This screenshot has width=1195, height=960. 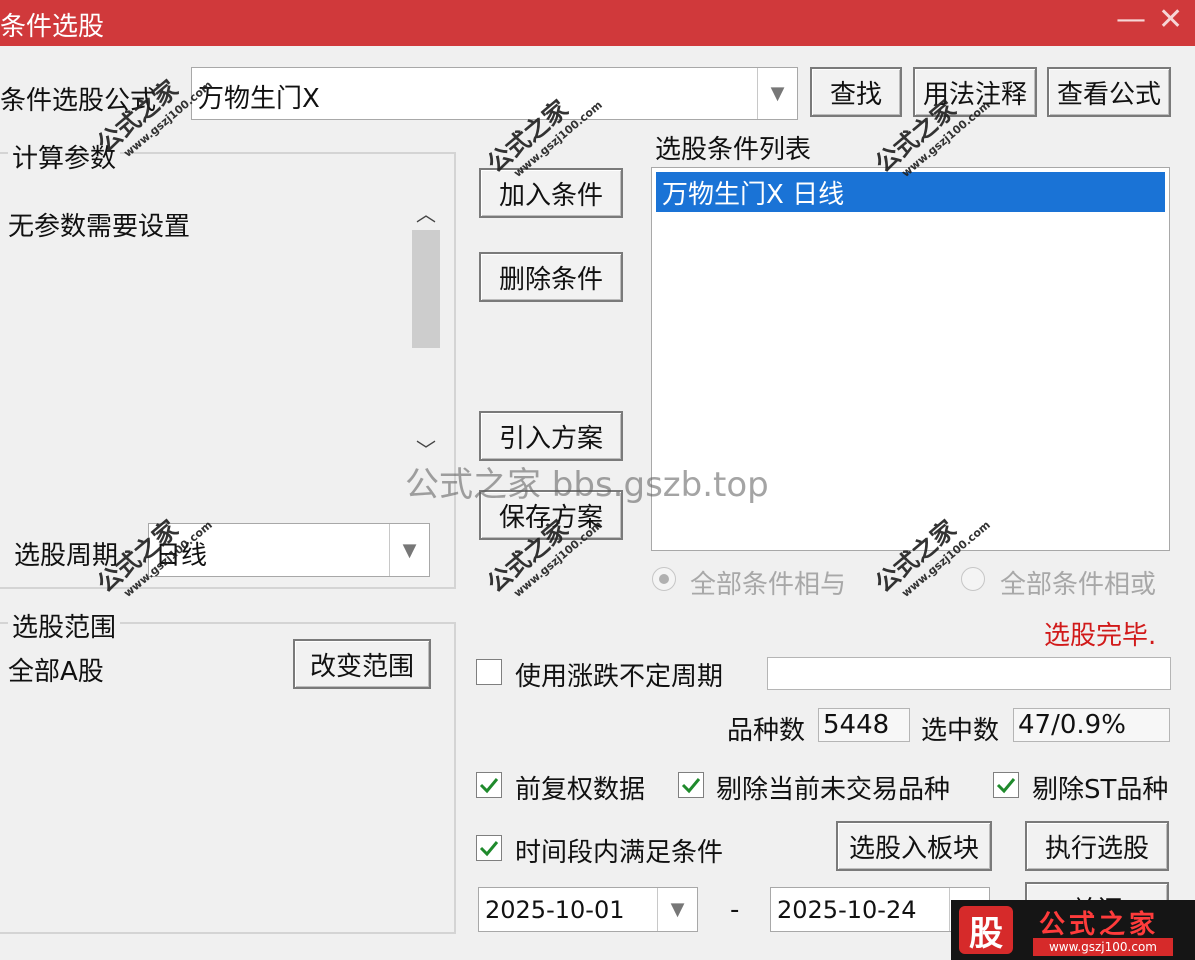 What do you see at coordinates (1091, 725) in the screenshot?
I see `picked-count-value: 47/0.9%` at bounding box center [1091, 725].